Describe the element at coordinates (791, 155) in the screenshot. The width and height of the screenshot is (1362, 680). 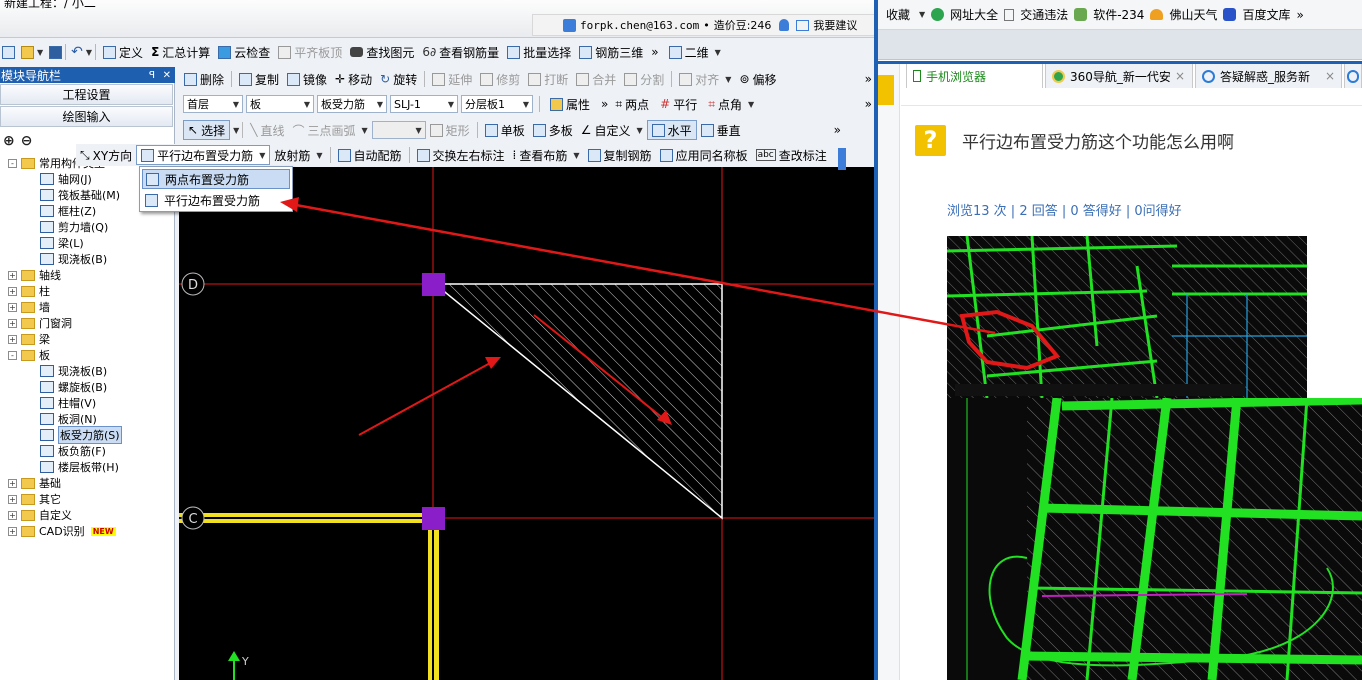
I see `modify-label-button: abc 查改标注` at that location.